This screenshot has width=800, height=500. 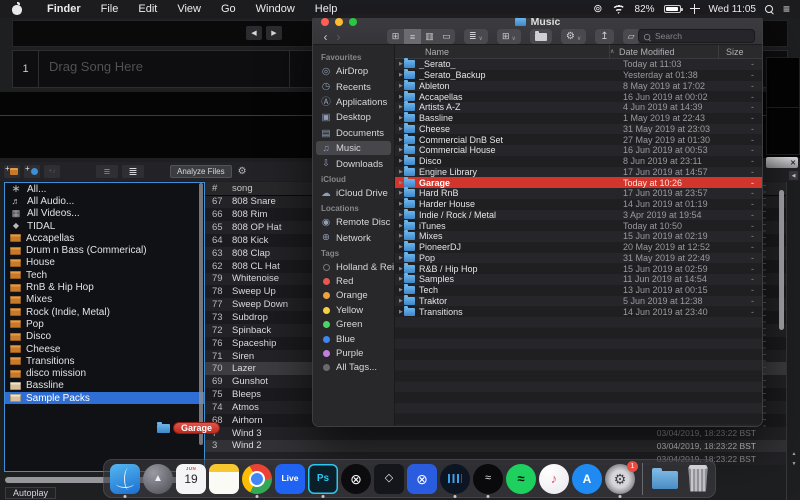 What do you see at coordinates (189, 9) in the screenshot?
I see `menu-item: View` at bounding box center [189, 9].